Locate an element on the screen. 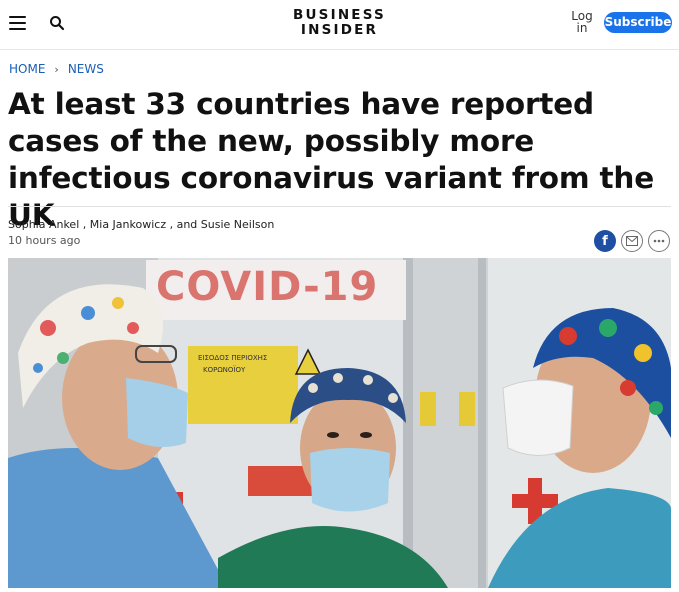 This screenshot has height=592, width=679. more-icon is located at coordinates (659, 241).